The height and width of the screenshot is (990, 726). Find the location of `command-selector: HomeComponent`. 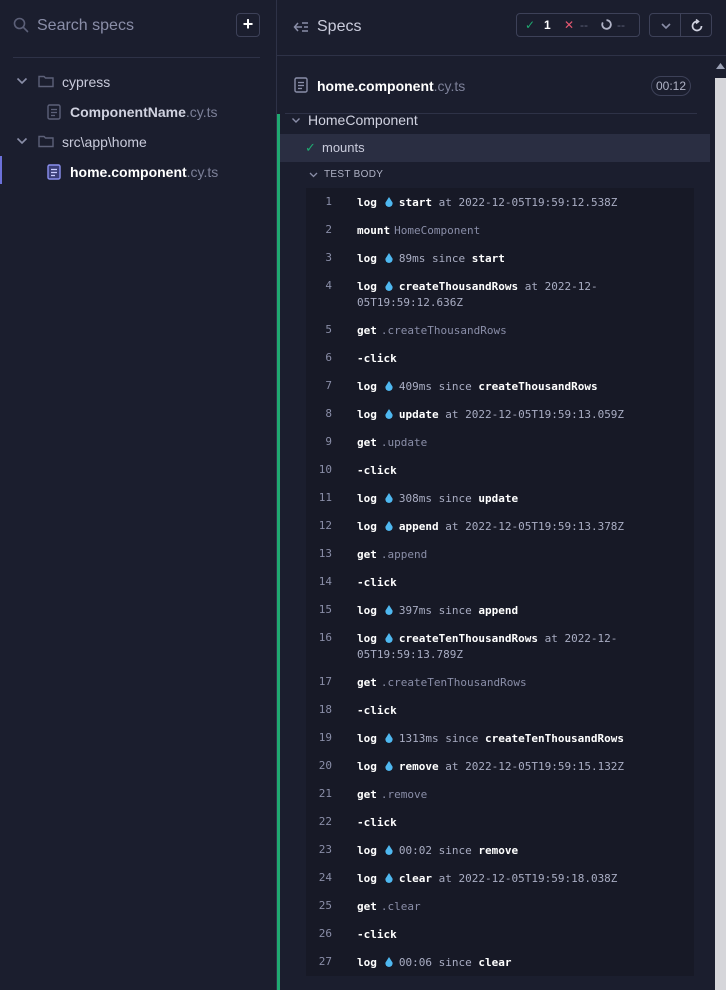

command-selector: HomeComponent is located at coordinates (437, 230).